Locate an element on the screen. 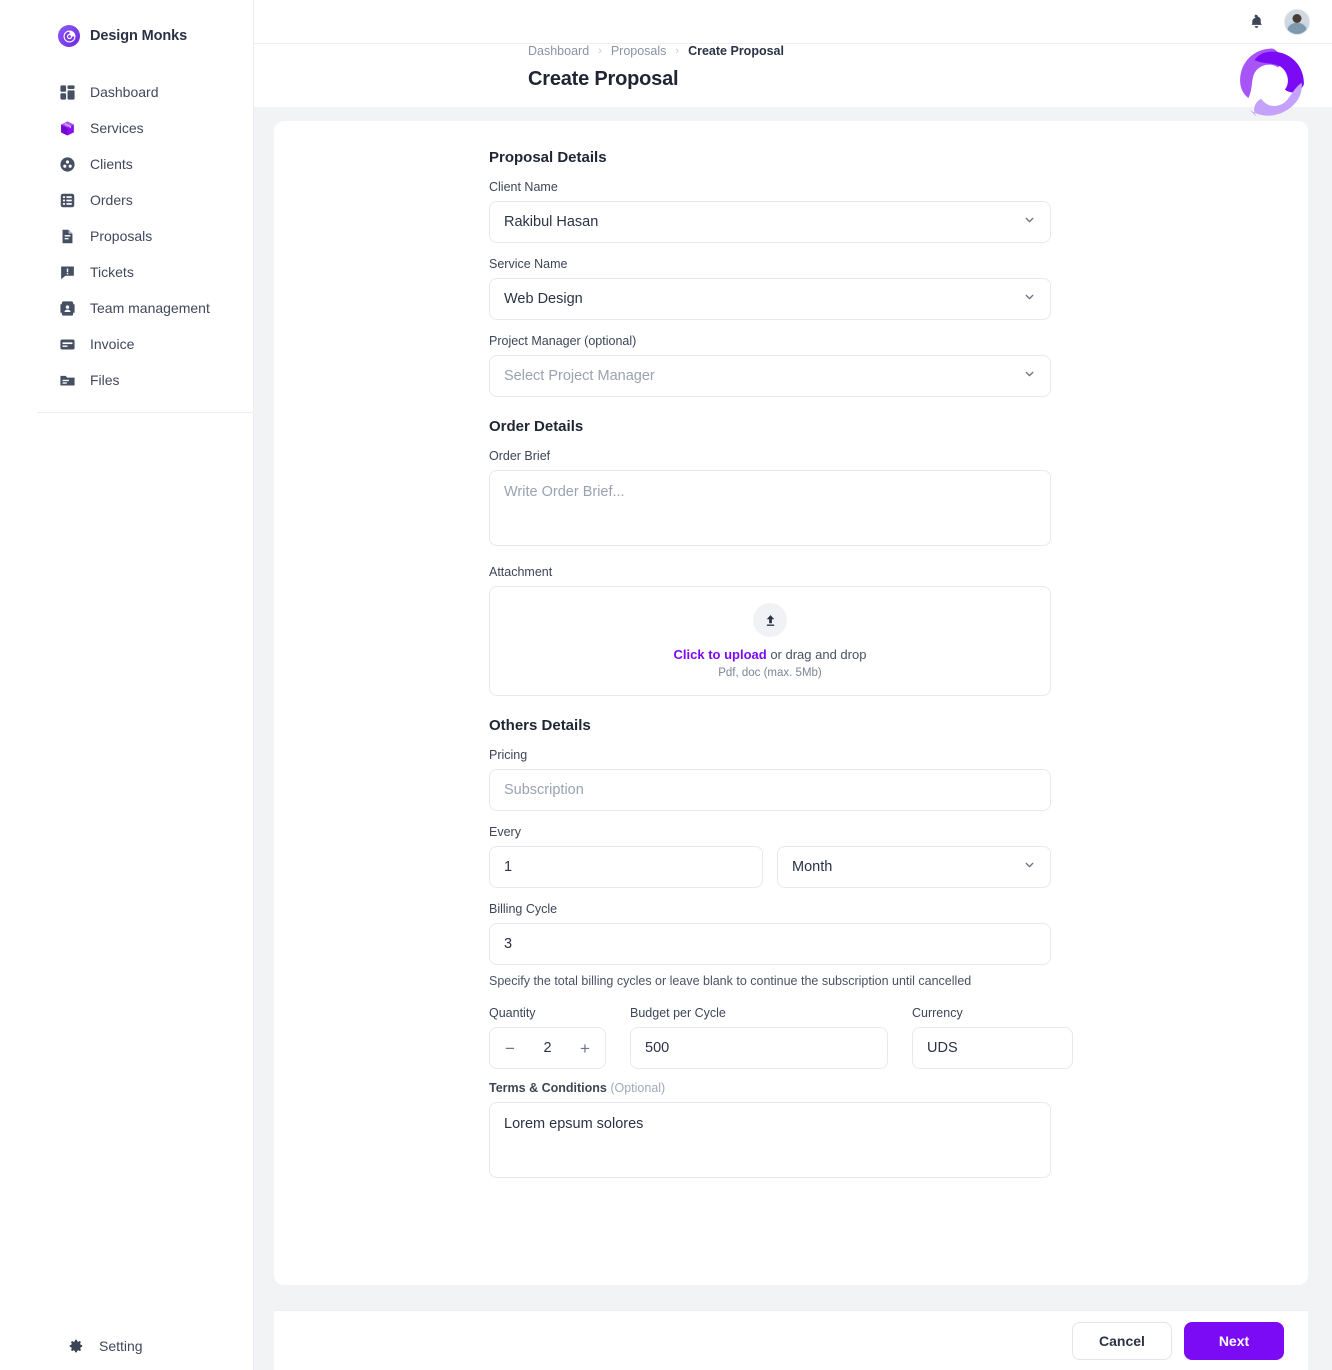  avatar is located at coordinates (1297, 21).